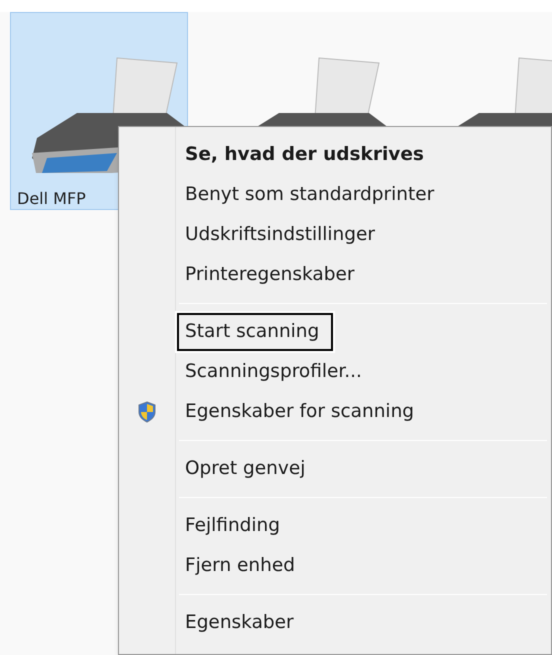 The width and height of the screenshot is (552, 655). Describe the element at coordinates (248, 469) in the screenshot. I see `menu-item: Opret genvej` at that location.